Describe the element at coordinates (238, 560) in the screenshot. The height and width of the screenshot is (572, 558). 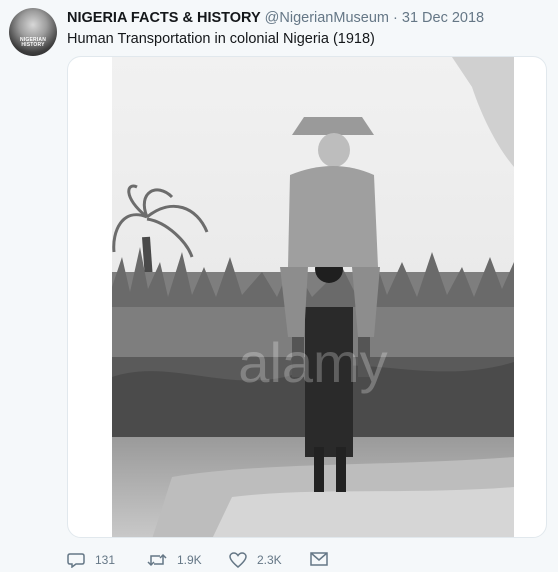
I see `heart-icon` at that location.